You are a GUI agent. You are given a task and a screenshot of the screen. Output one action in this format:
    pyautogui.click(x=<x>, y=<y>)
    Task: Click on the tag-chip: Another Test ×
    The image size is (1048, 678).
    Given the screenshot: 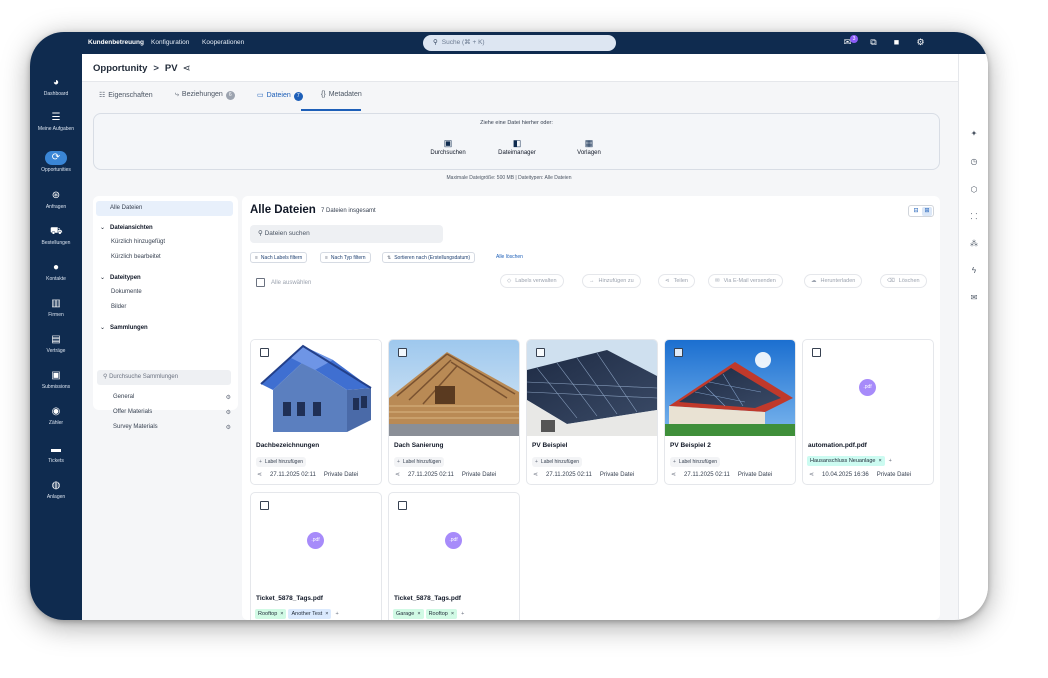 What is the action you would take?
    pyautogui.click(x=310, y=614)
    